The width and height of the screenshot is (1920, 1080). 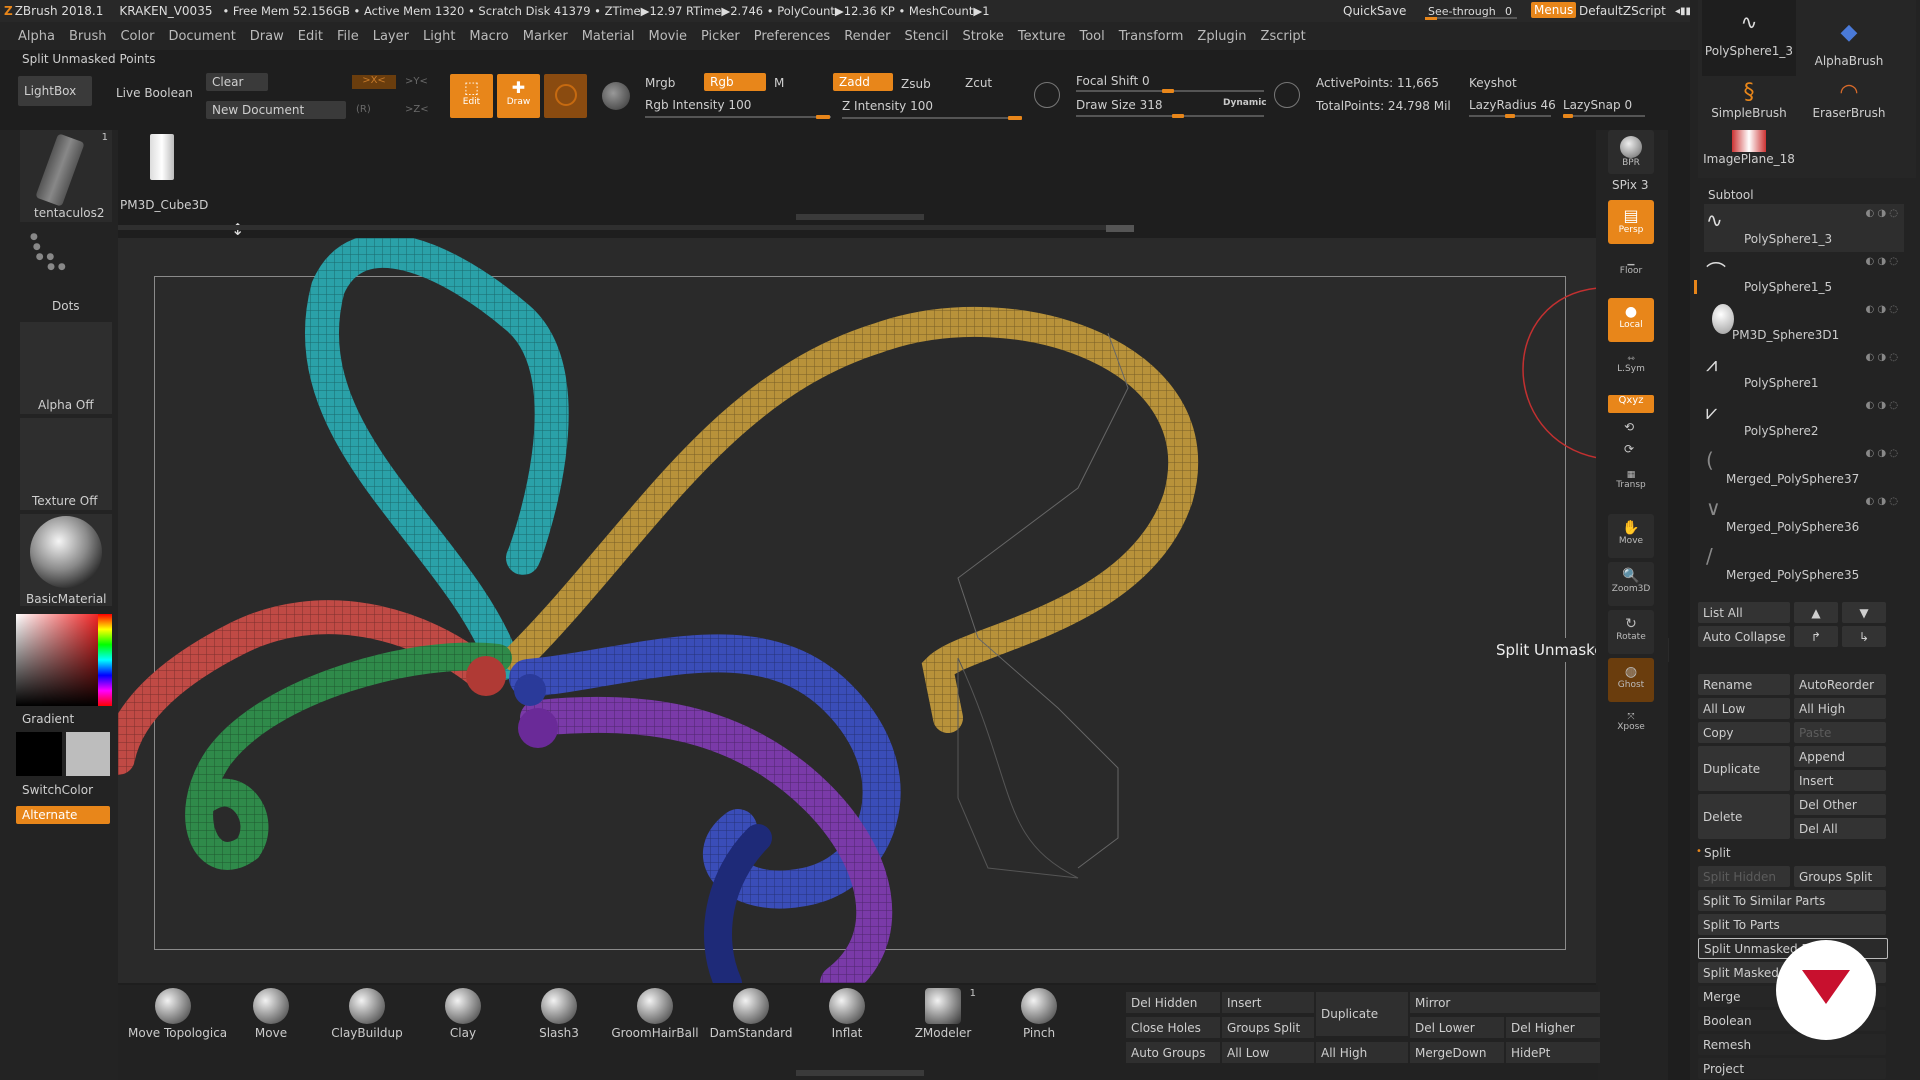 What do you see at coordinates (1039, 1018) in the screenshot?
I see `brush-pinch: Pinch` at bounding box center [1039, 1018].